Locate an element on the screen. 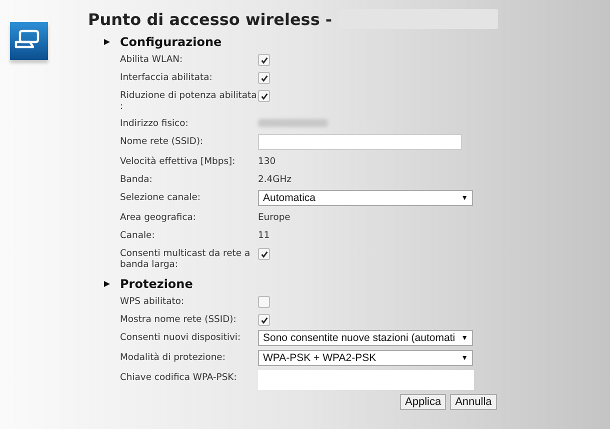 This screenshot has height=429, width=610. field-label: Riduzione di potenza abilitata : is located at coordinates (189, 100).